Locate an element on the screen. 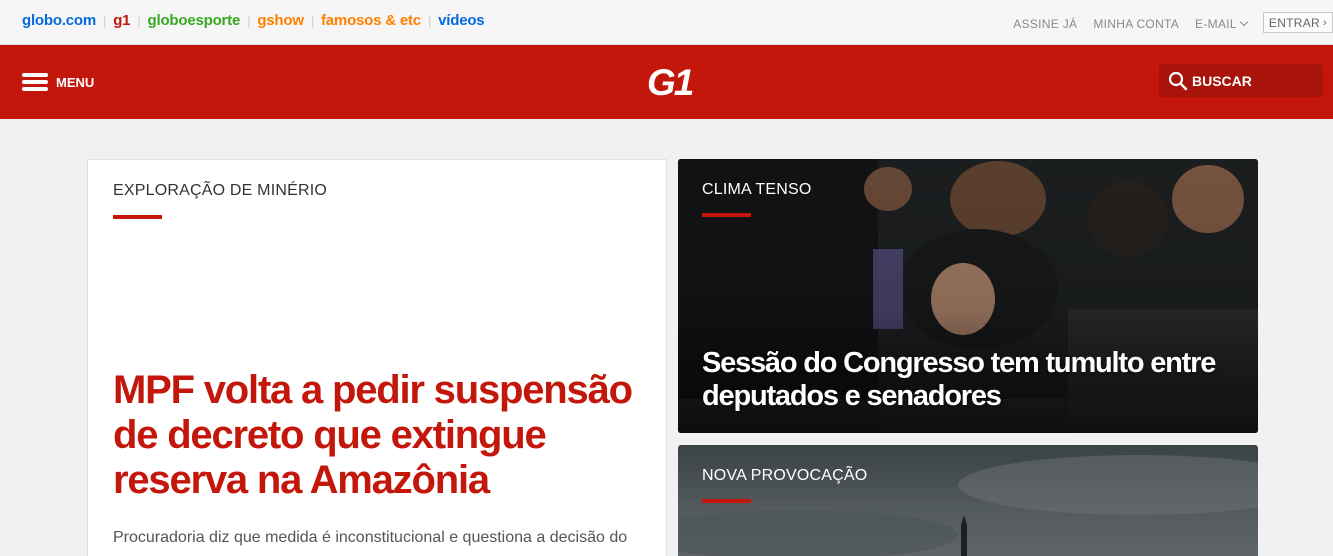  account-links: ASSINE JÁ MINHA CONTA E-MAIL ENTRAR › is located at coordinates (1173, 22).